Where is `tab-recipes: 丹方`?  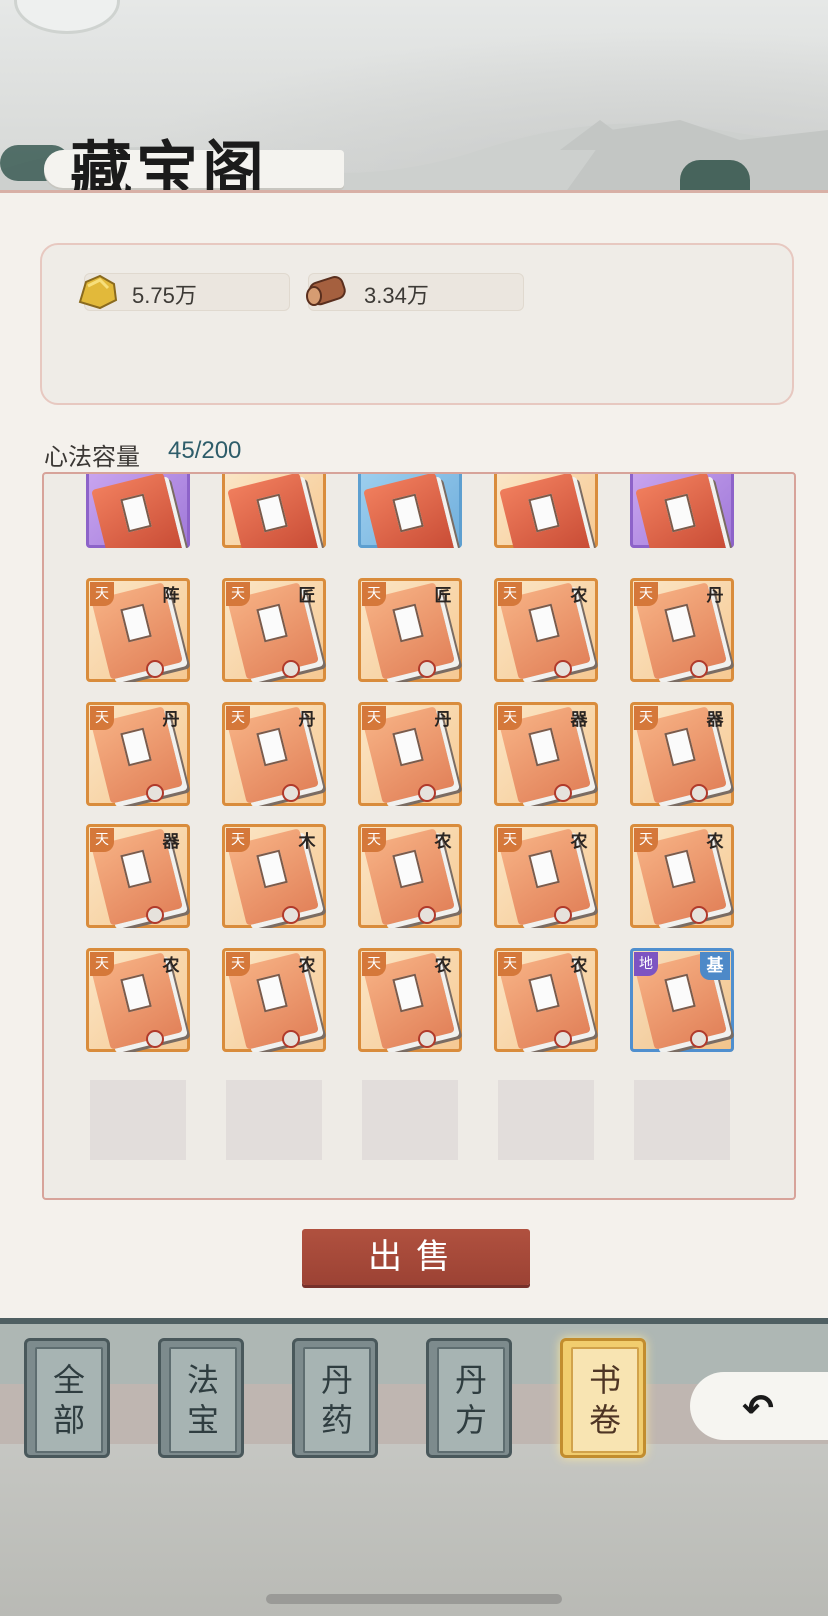
tab-recipes: 丹方 is located at coordinates (469, 1398).